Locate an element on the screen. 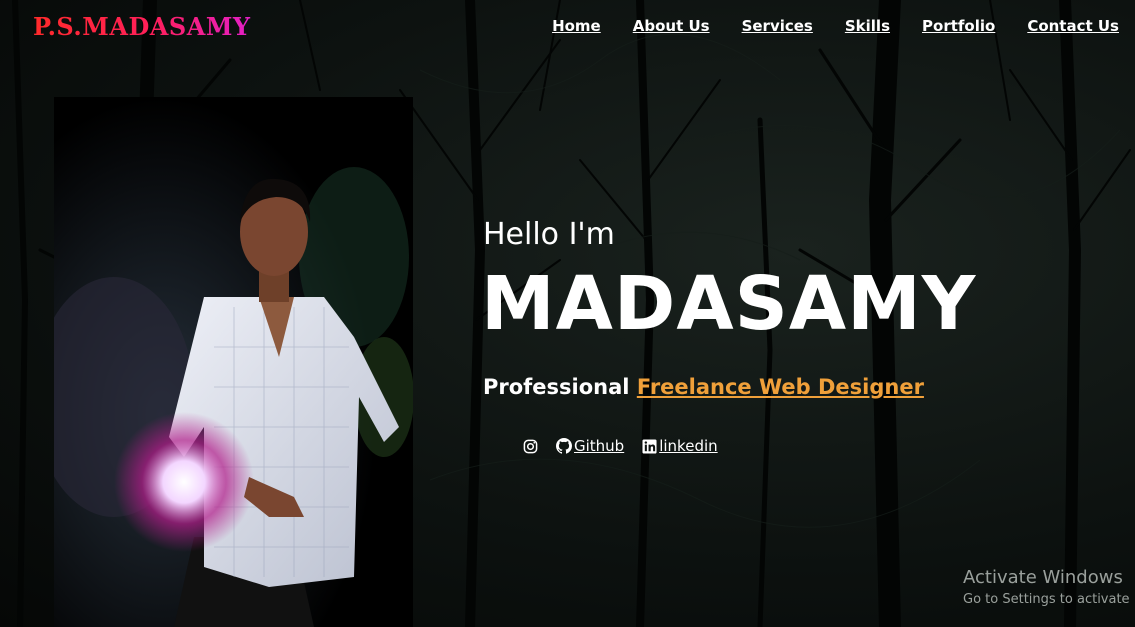  nav-about-us: About Us is located at coordinates (671, 26).